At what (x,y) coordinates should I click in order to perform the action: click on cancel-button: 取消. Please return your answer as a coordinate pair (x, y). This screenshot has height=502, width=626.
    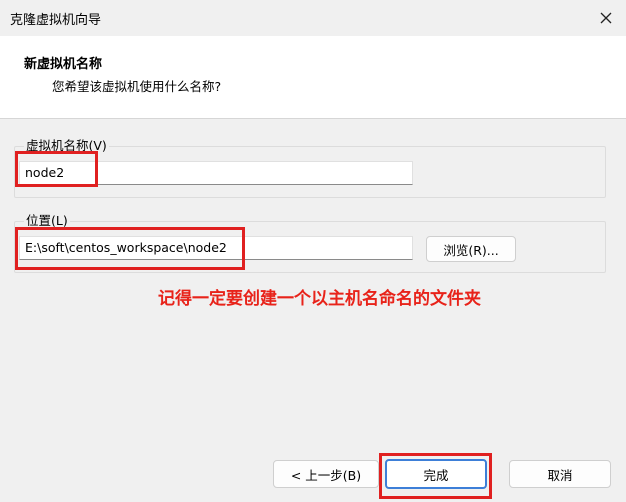
    Looking at the image, I should click on (560, 474).